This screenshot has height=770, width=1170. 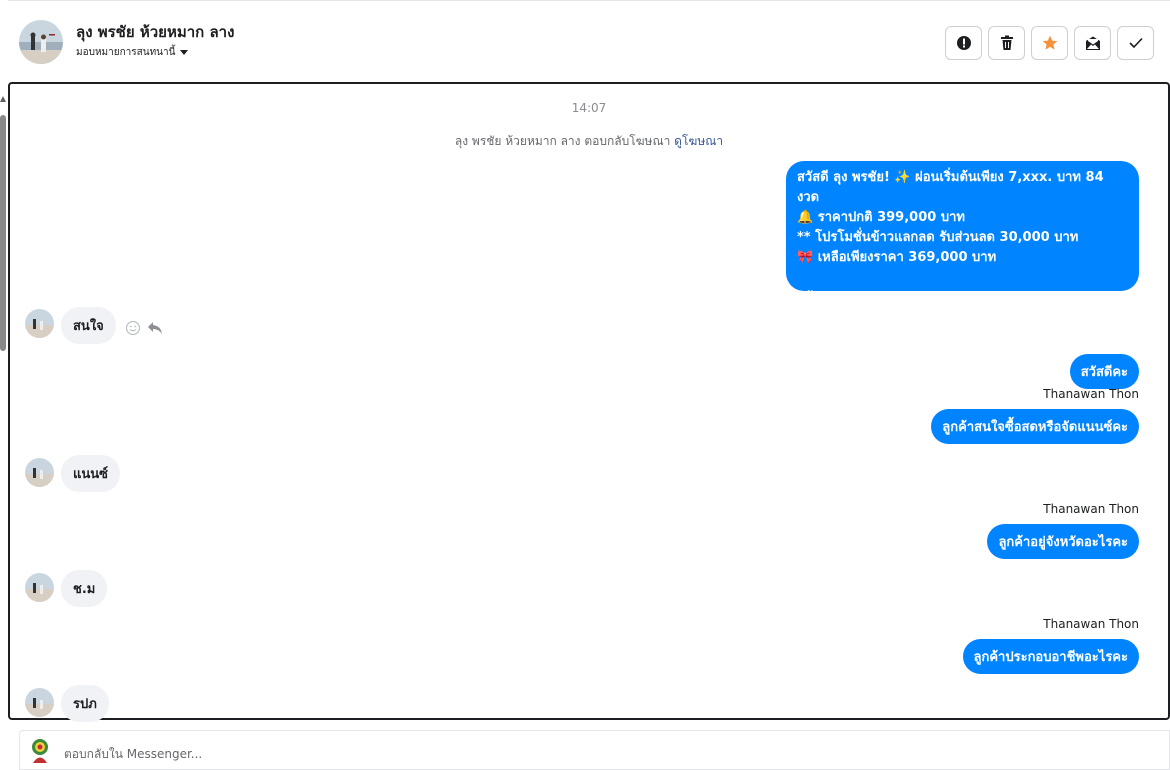 I want to click on contact-avatar, so click(x=41, y=42).